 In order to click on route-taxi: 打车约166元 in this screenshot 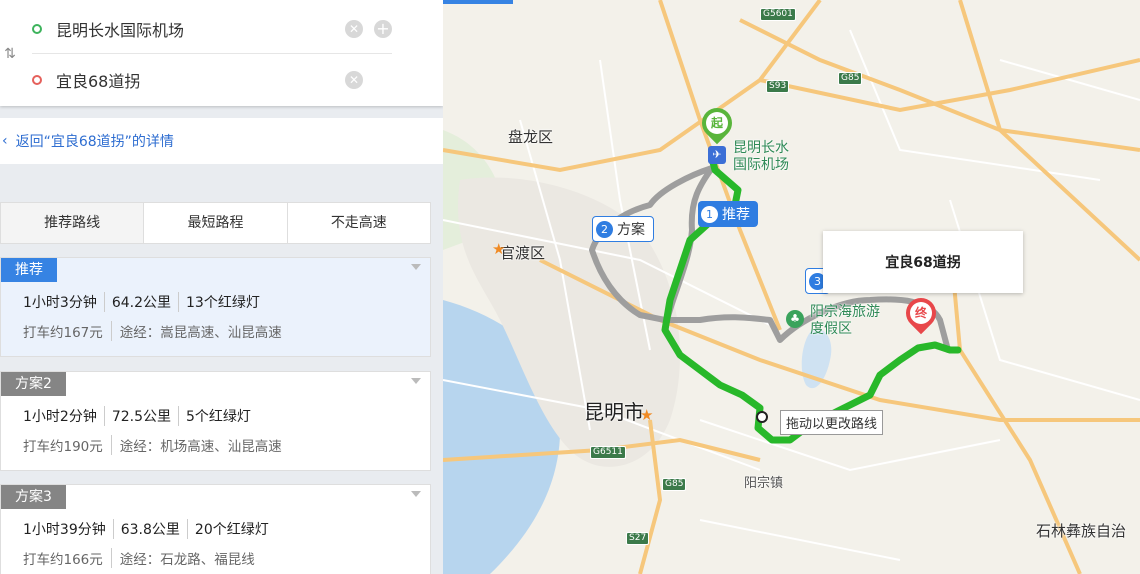, I will do `click(63, 560)`.